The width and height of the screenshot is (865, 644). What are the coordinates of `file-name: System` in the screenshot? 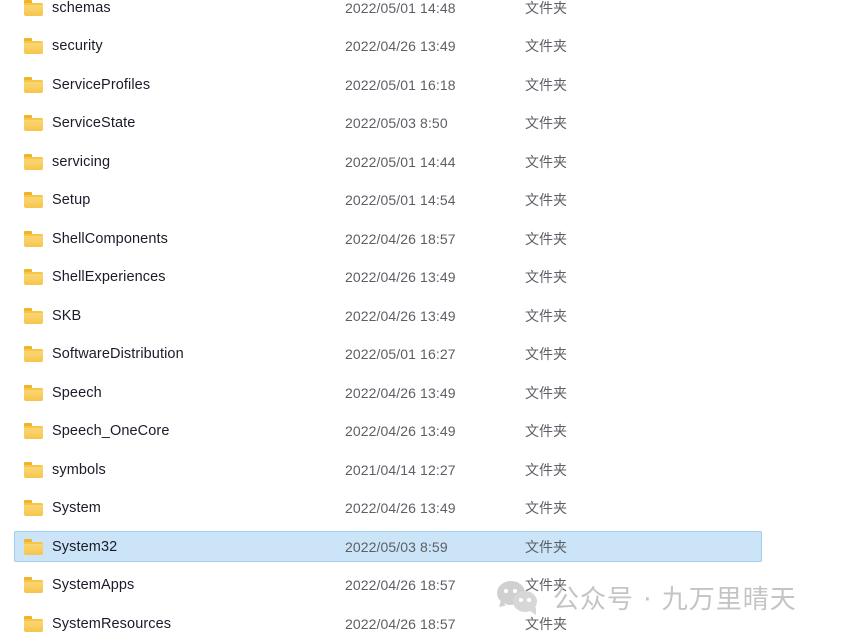 It's located at (76, 508).